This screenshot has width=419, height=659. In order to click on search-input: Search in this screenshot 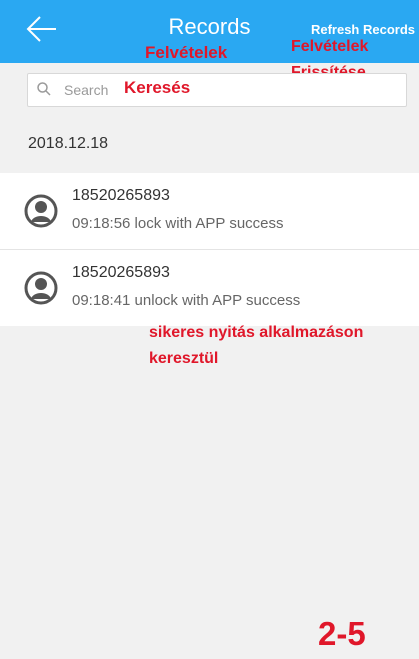, I will do `click(217, 90)`.